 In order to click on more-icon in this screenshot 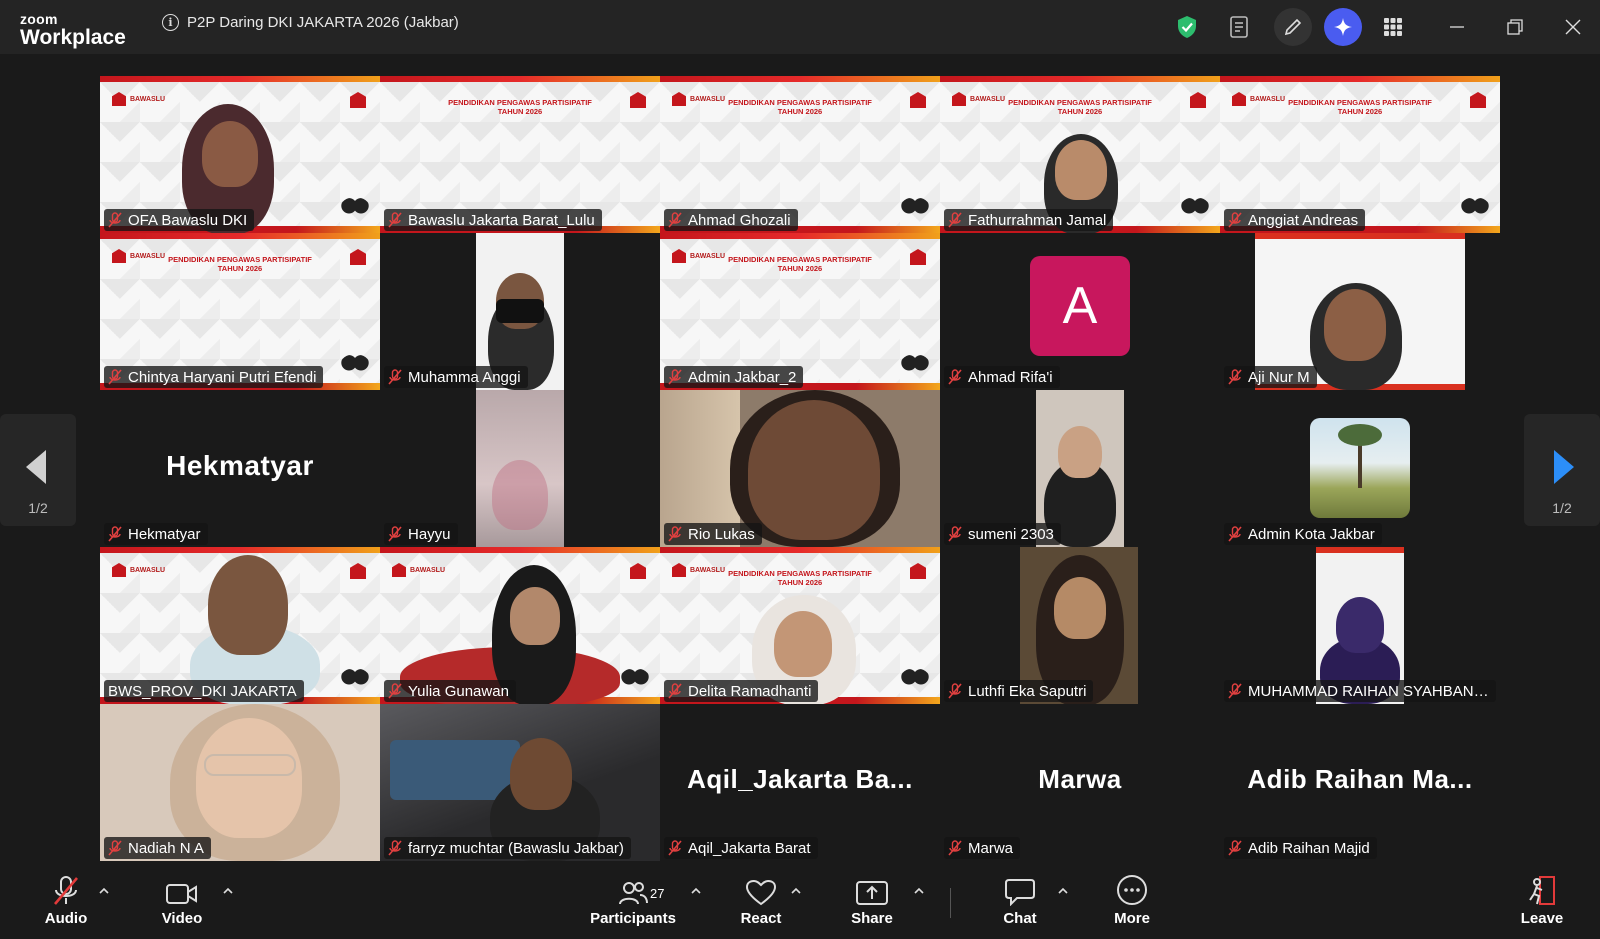, I will do `click(1132, 888)`.